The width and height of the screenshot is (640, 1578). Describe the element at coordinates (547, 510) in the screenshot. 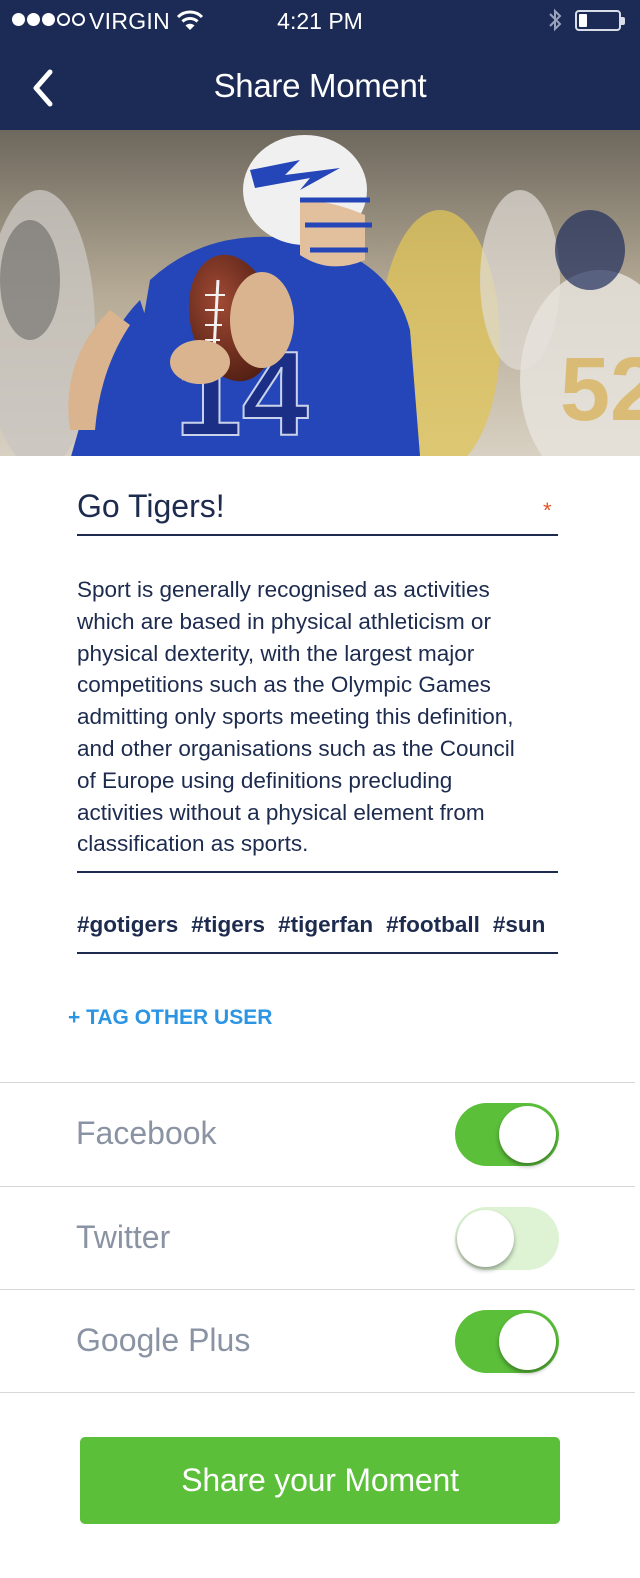

I see `required-indicator: *` at that location.